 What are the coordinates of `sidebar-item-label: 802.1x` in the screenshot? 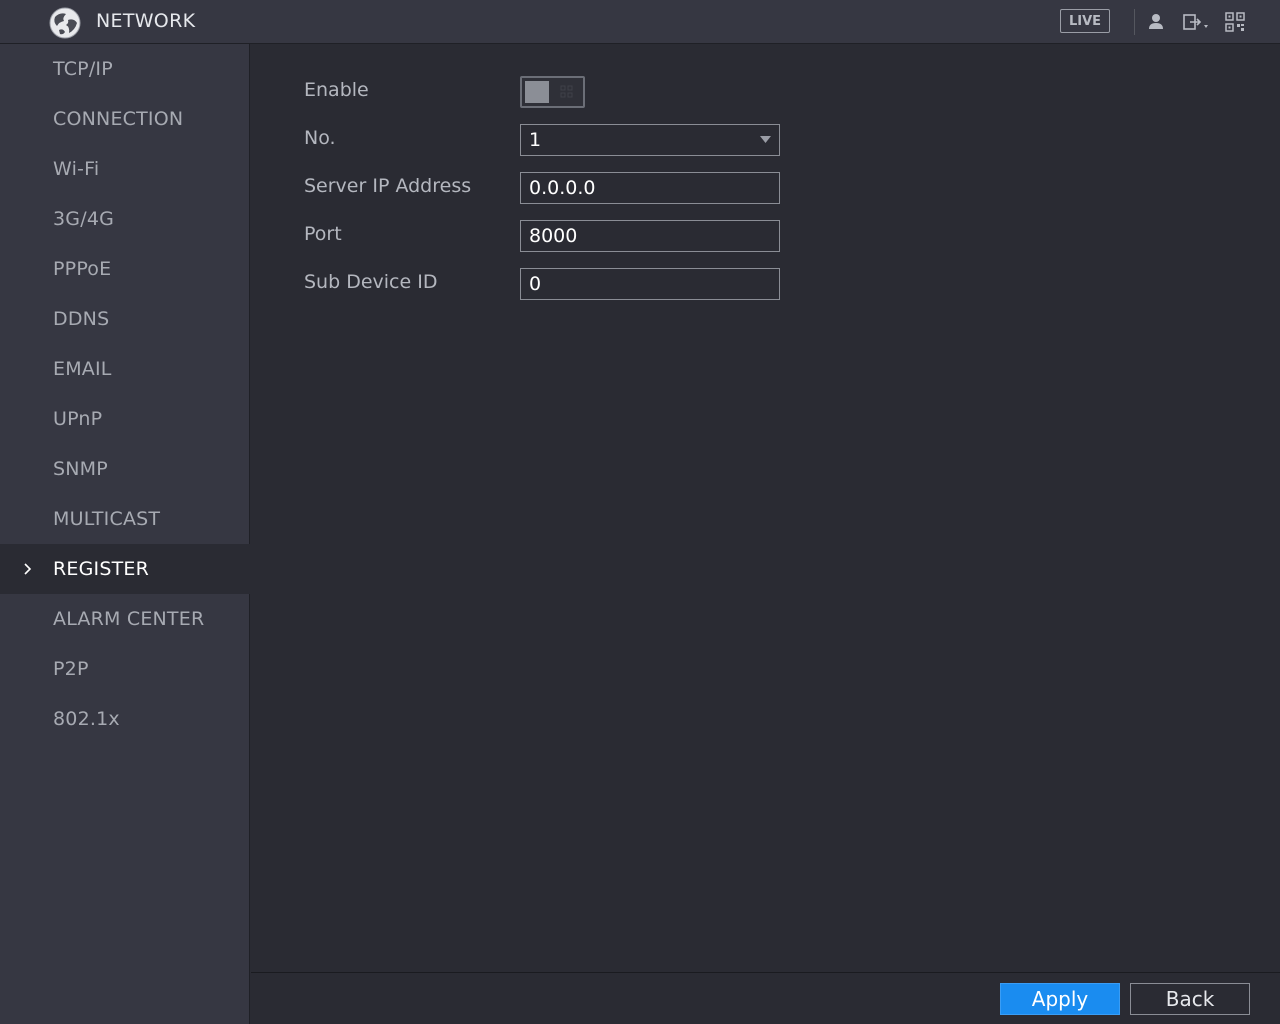 It's located at (86, 719).